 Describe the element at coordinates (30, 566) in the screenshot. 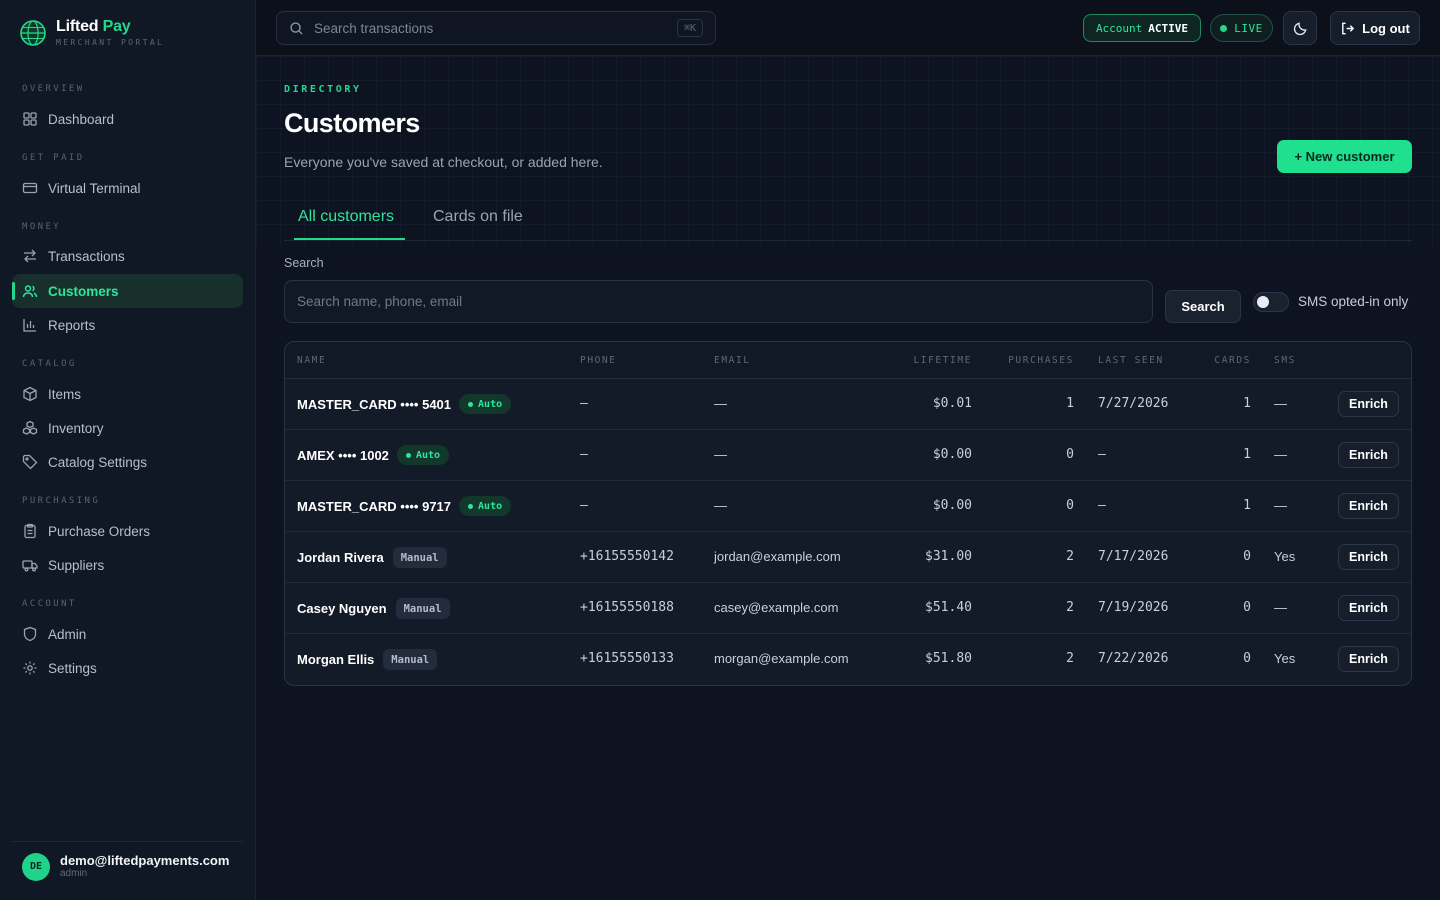

I see `truck-icon` at that location.